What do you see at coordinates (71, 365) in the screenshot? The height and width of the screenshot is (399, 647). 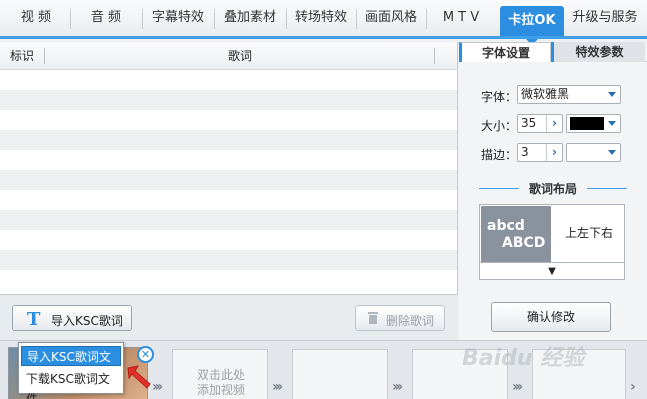 I see `menu-item-import-ksc-file: 导入KSC歌词文件` at bounding box center [71, 365].